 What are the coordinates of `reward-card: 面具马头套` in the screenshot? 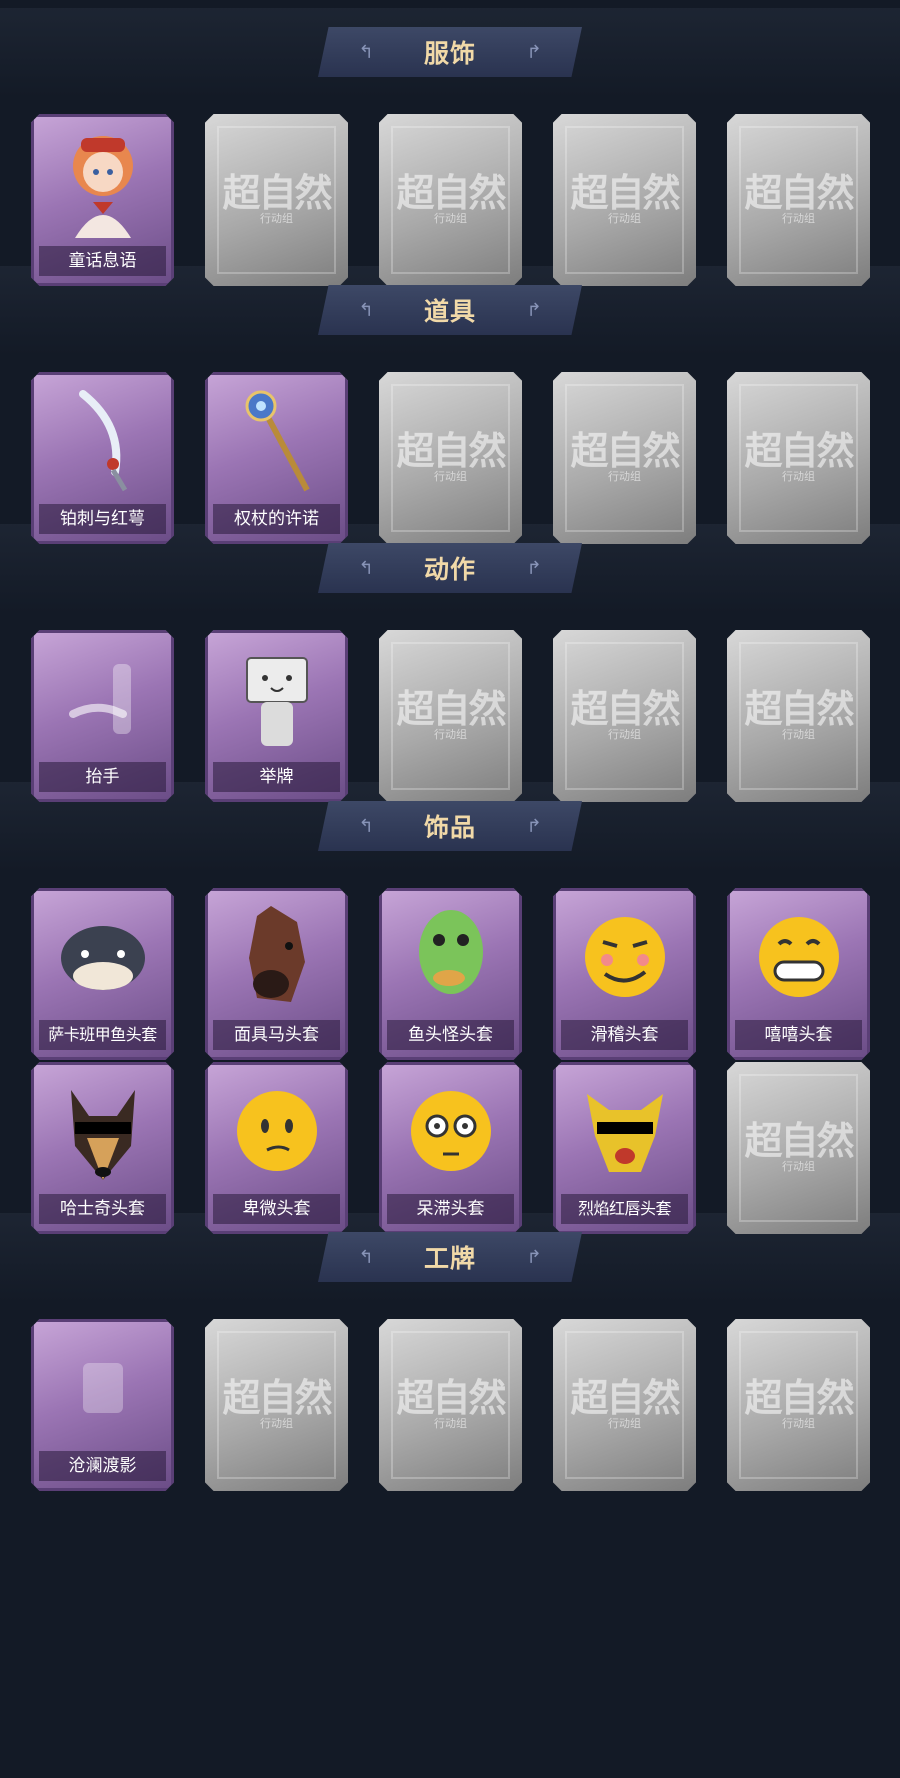 It's located at (276, 974).